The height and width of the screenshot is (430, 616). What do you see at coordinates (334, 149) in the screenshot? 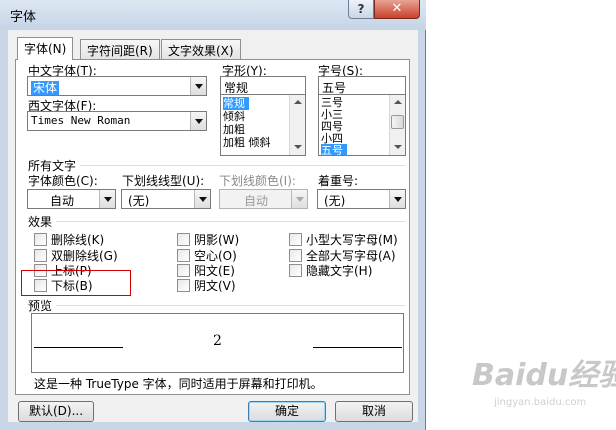
I see `list-item: 五号` at bounding box center [334, 149].